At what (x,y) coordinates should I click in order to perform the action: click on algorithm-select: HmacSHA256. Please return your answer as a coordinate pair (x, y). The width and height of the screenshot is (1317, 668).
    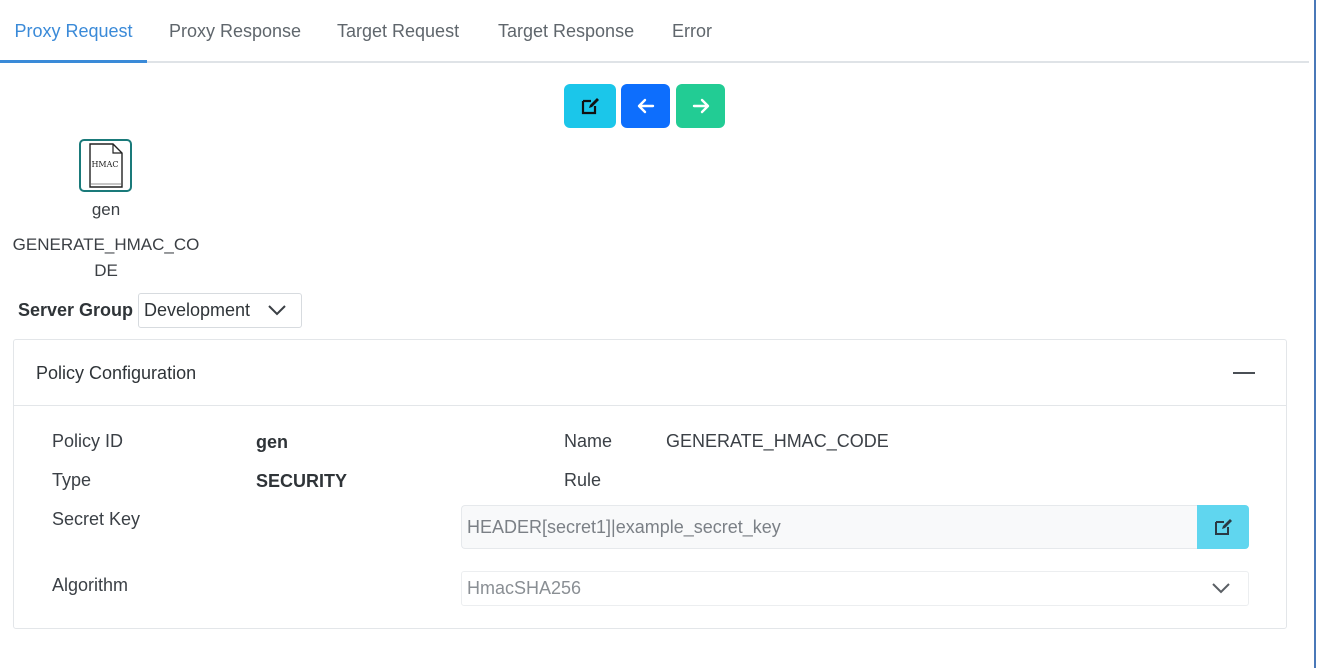
    Looking at the image, I should click on (855, 588).